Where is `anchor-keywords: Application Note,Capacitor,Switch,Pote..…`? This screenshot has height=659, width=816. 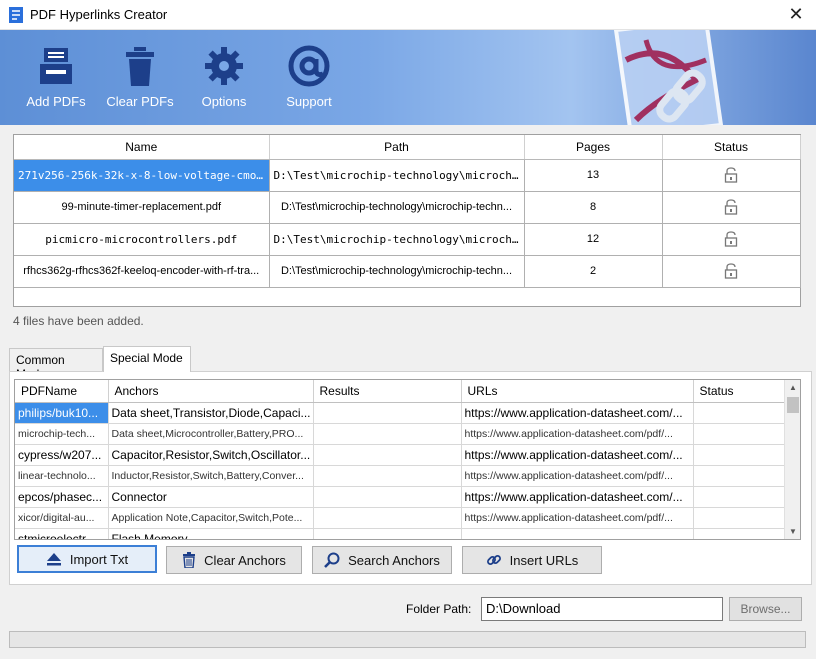
anchor-keywords: Application Note,Capacitor,Switch,Pote..… is located at coordinates (211, 518).